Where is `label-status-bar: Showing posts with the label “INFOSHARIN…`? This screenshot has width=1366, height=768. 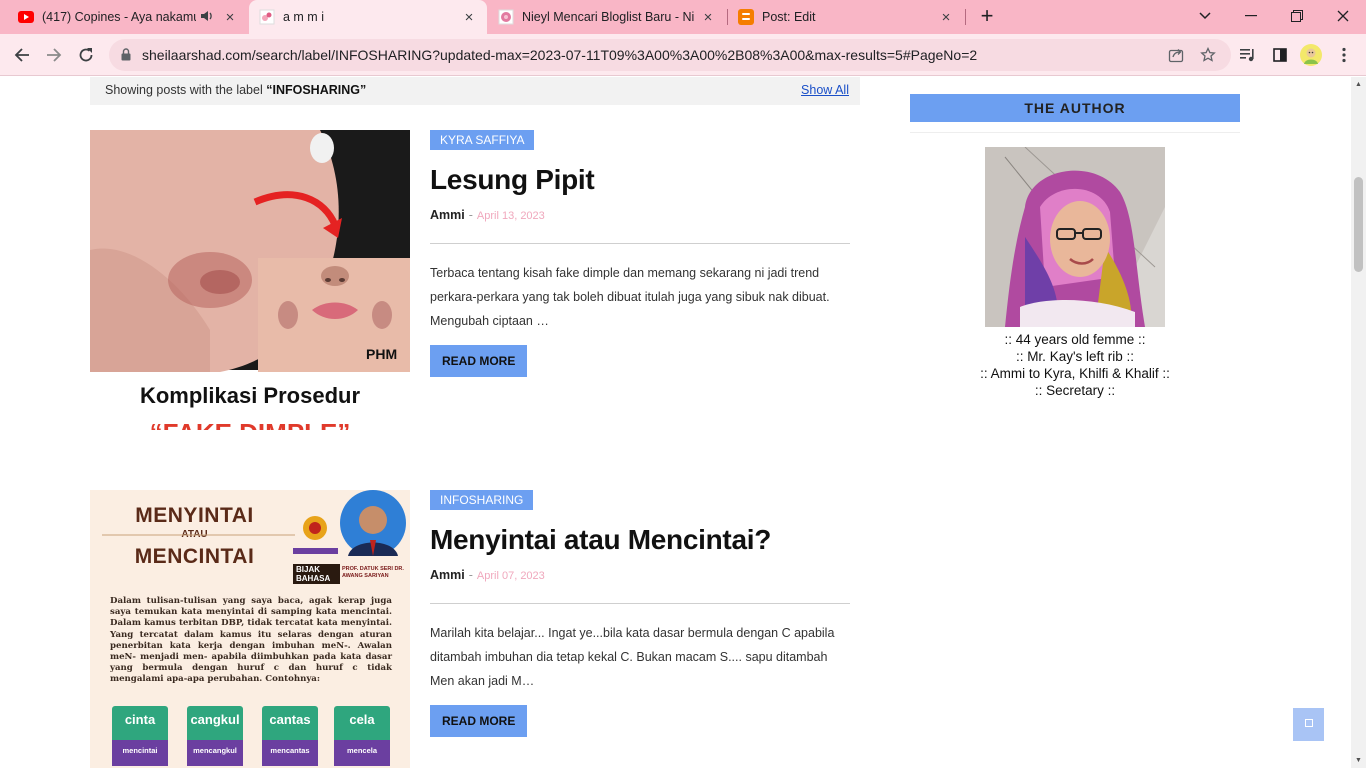 label-status-bar: Showing posts with the label “INFOSHARIN… is located at coordinates (475, 91).